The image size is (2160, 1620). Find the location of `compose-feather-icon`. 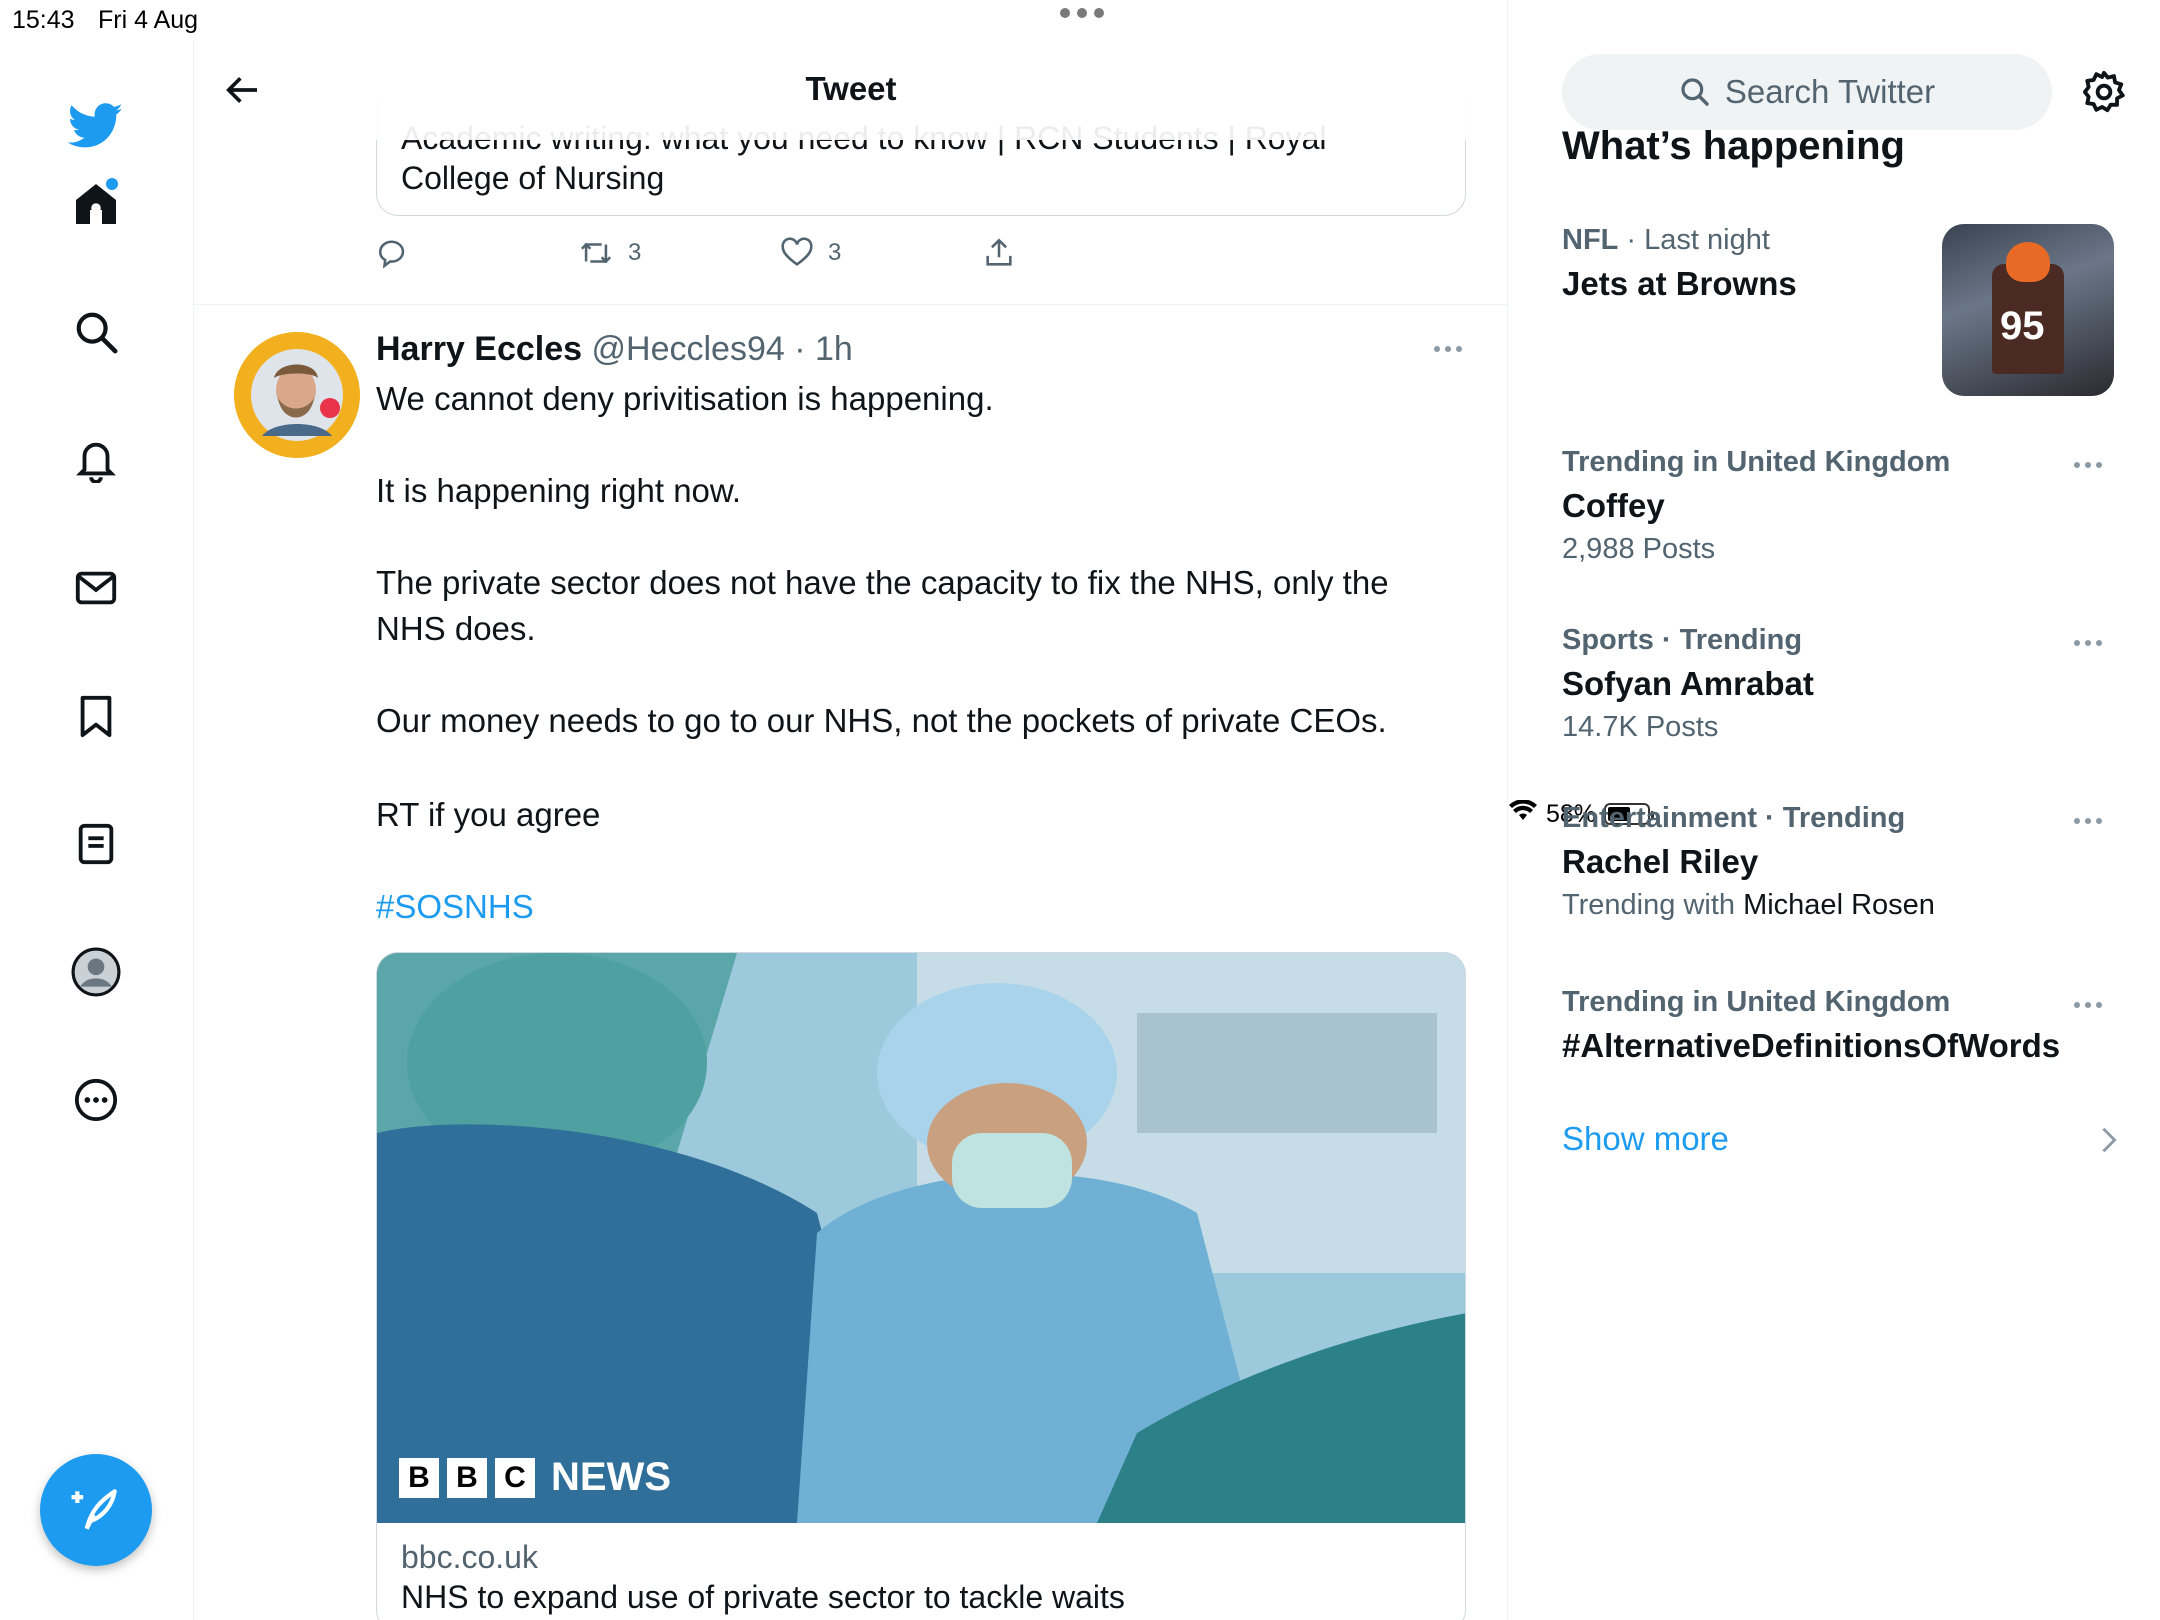

compose-feather-icon is located at coordinates (94, 1509).